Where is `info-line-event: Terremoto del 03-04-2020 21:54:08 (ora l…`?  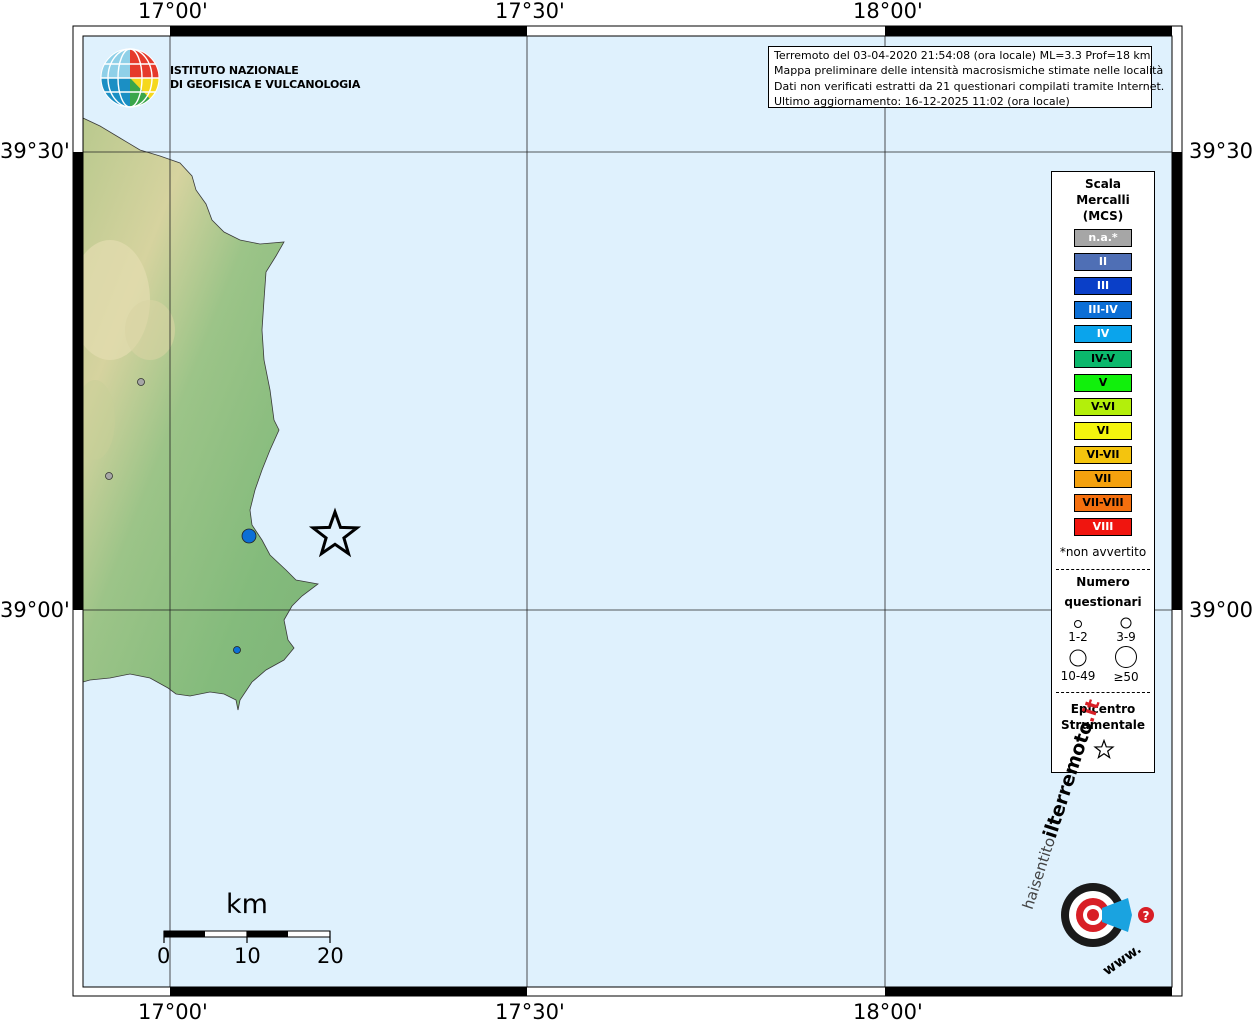
info-line-event: Terremoto del 03-04-2020 21:54:08 (ora l… is located at coordinates (962, 55).